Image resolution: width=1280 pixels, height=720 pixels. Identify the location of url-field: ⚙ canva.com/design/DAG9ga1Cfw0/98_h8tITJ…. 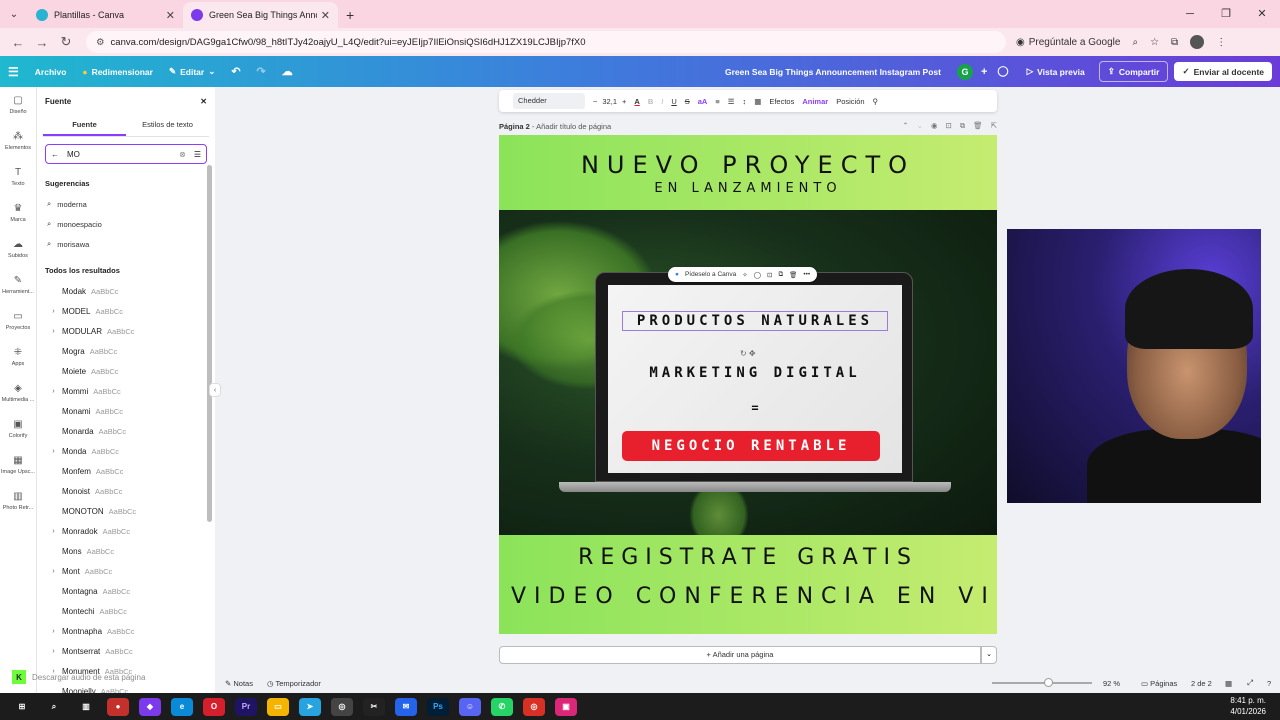
(546, 42).